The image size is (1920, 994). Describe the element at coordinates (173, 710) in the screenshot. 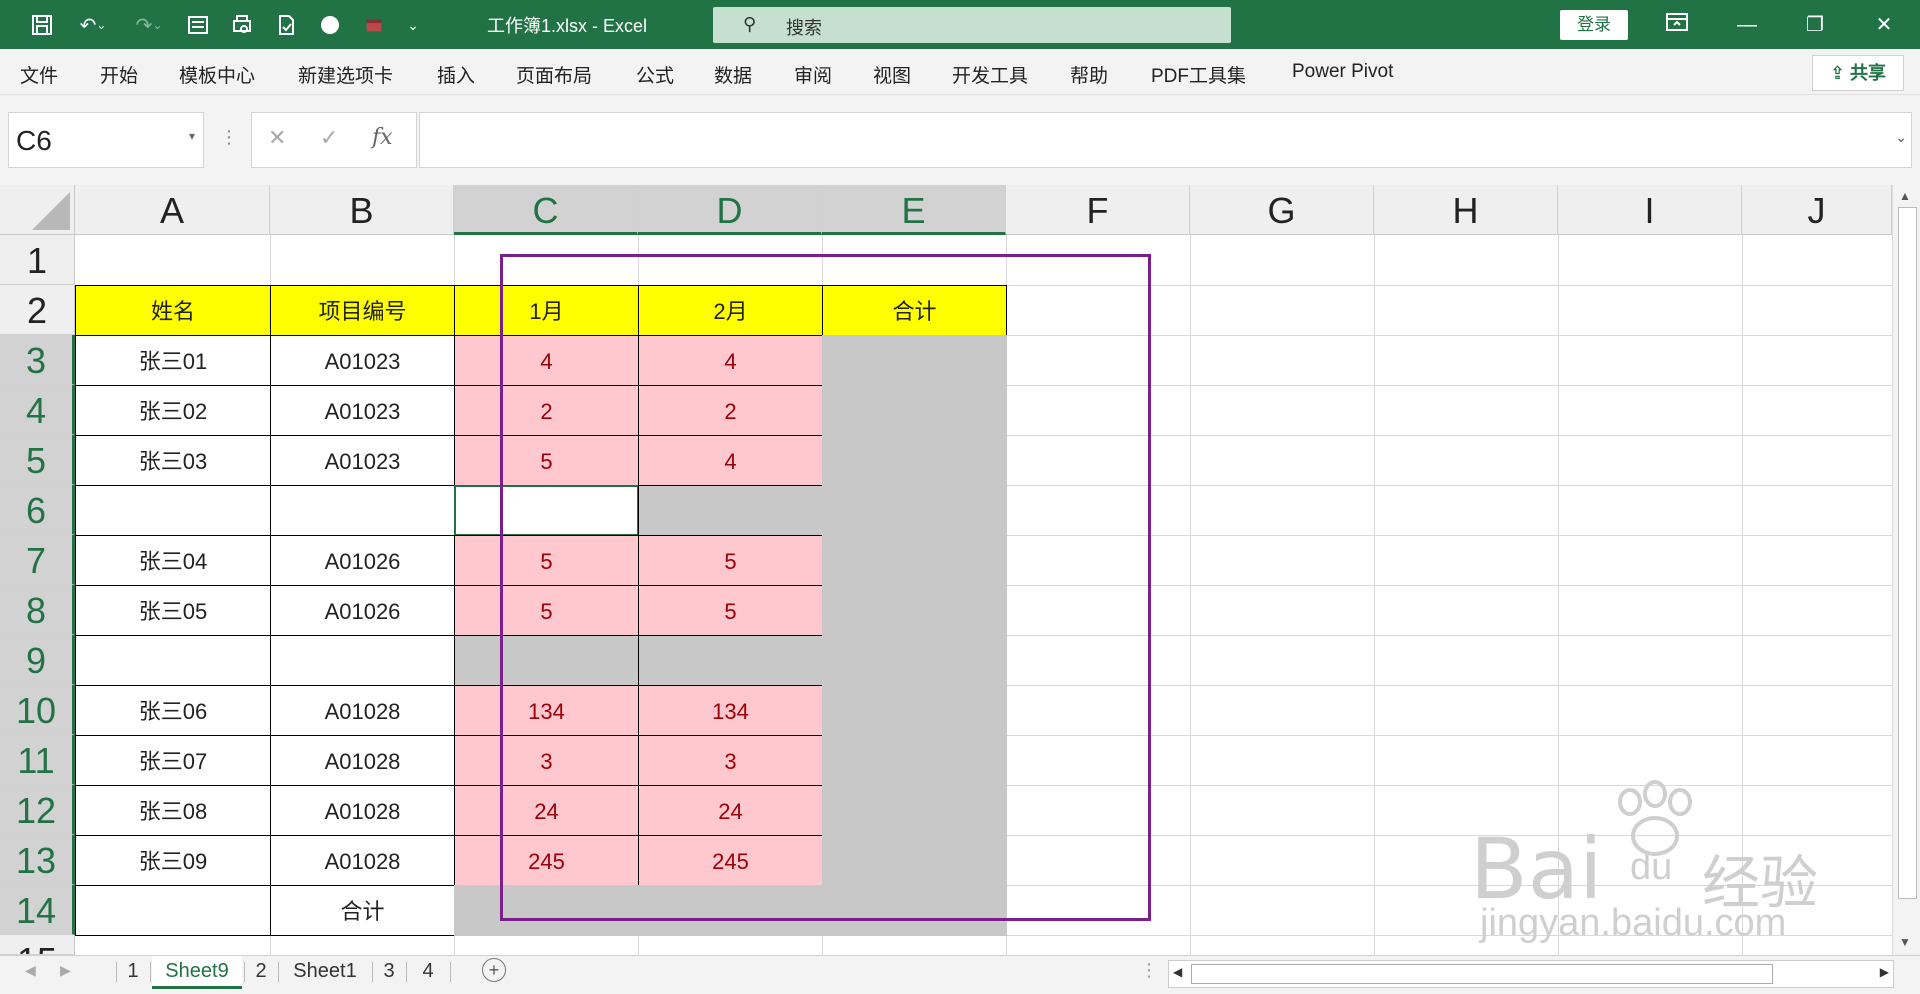

I see `cell-a10: 张三06` at that location.